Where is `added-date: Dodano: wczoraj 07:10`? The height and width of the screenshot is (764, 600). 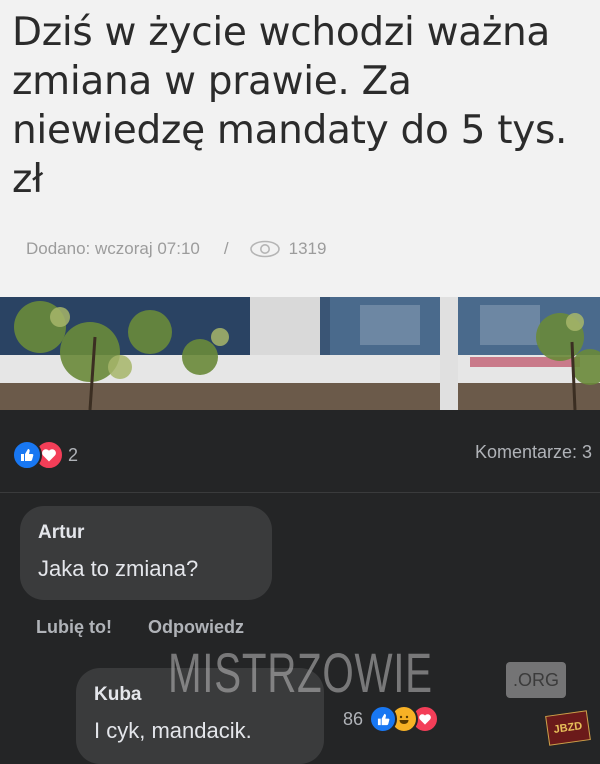
added-date: Dodano: wczoraj 07:10 is located at coordinates (113, 248).